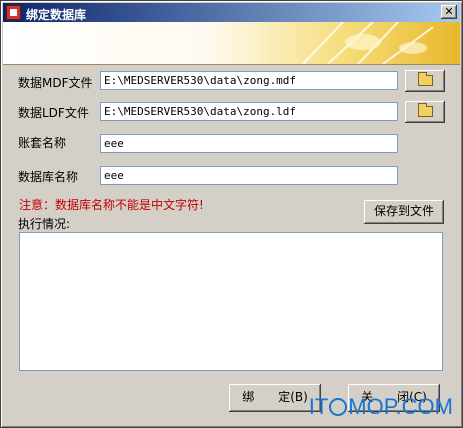 The height and width of the screenshot is (428, 463). What do you see at coordinates (55, 83) in the screenshot?
I see `mdf-file-label: 数据MDF文件` at bounding box center [55, 83].